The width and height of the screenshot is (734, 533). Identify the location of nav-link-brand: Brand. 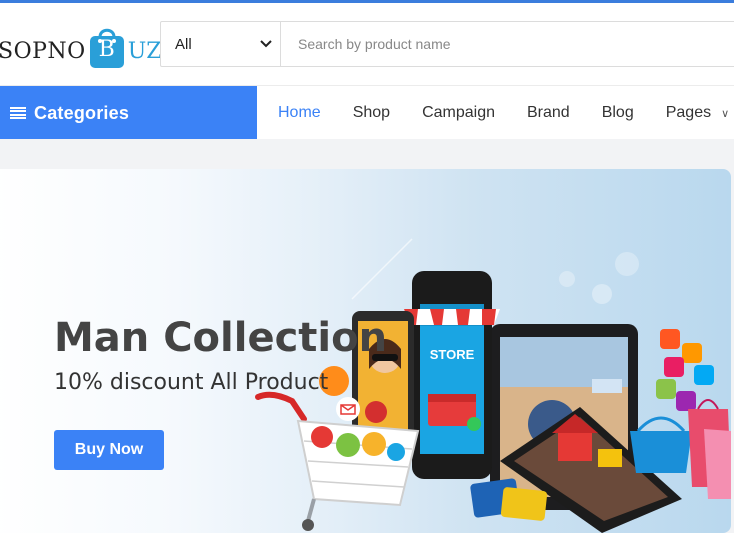
(548, 113).